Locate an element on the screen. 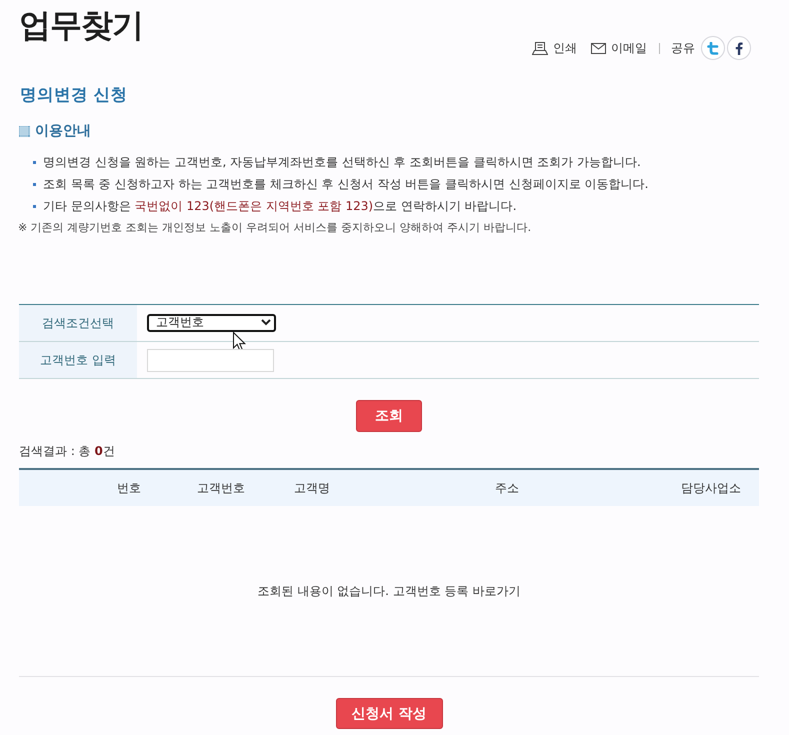 This screenshot has height=735, width=789. share-label: 공유 is located at coordinates (683, 48).